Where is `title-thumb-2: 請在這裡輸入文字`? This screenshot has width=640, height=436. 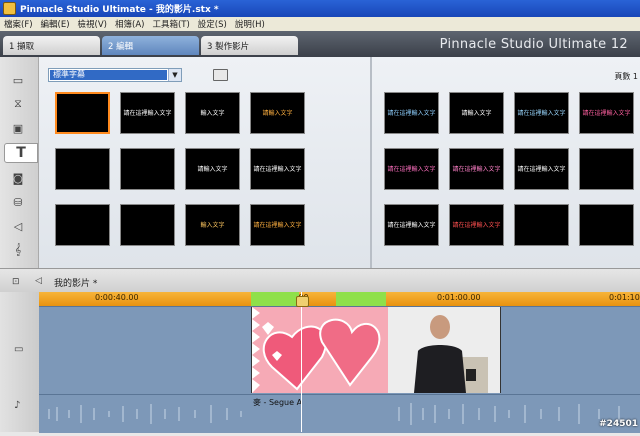 title-thumb-2: 請在這裡輸入文字 is located at coordinates (147, 113).